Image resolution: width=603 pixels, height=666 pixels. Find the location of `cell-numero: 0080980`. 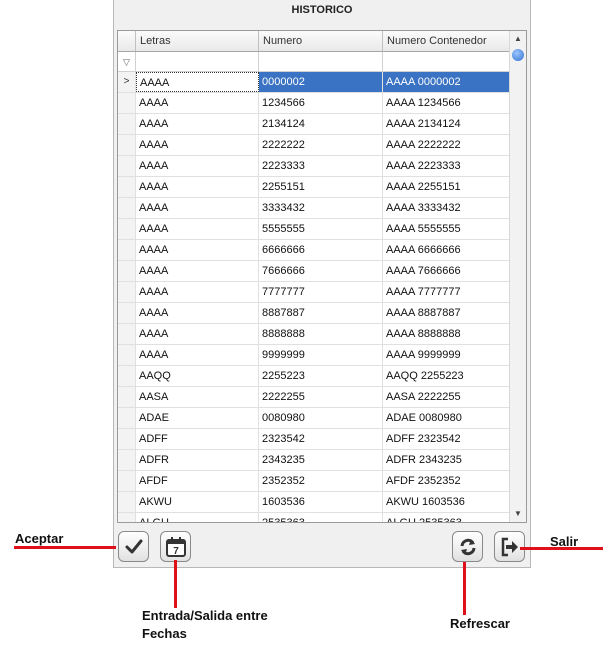

cell-numero: 0080980 is located at coordinates (321, 418).